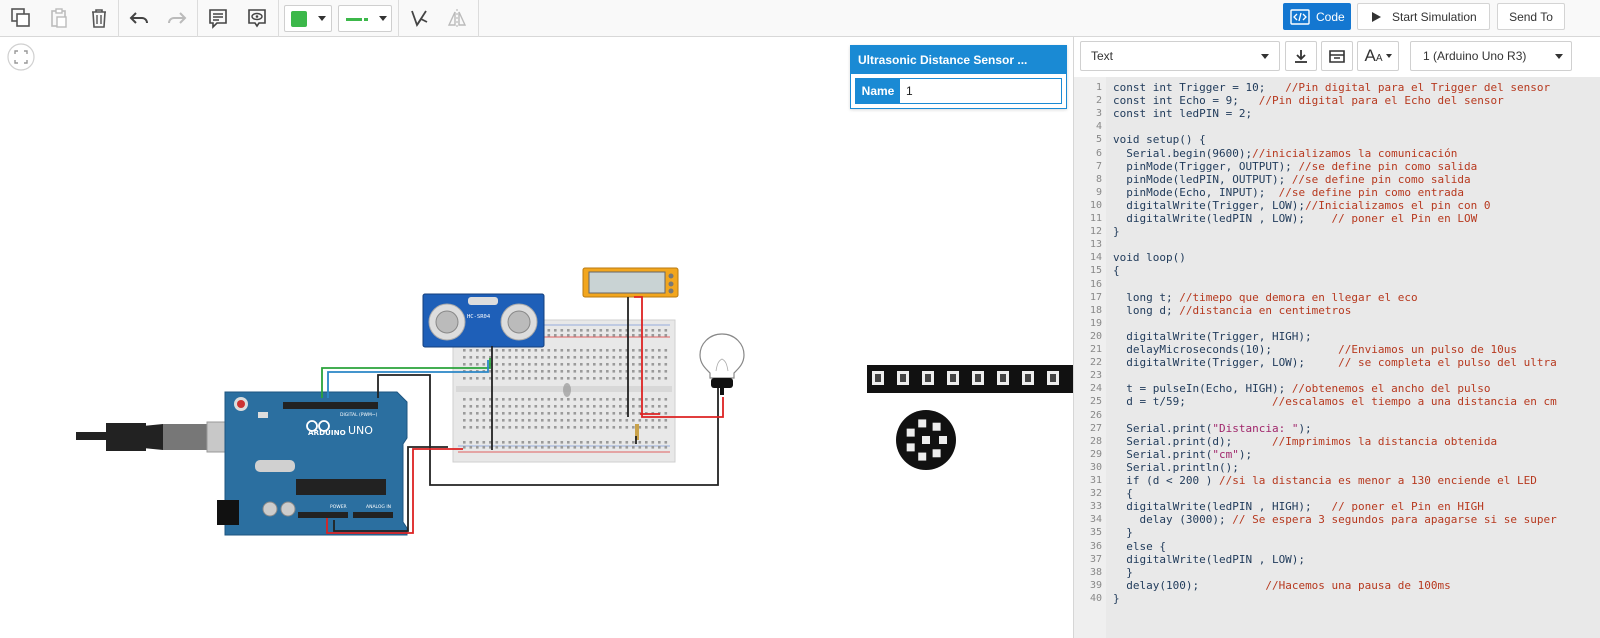 This screenshot has height=638, width=1600. Describe the element at coordinates (630, 282) in the screenshot. I see `lcd-display` at that location.